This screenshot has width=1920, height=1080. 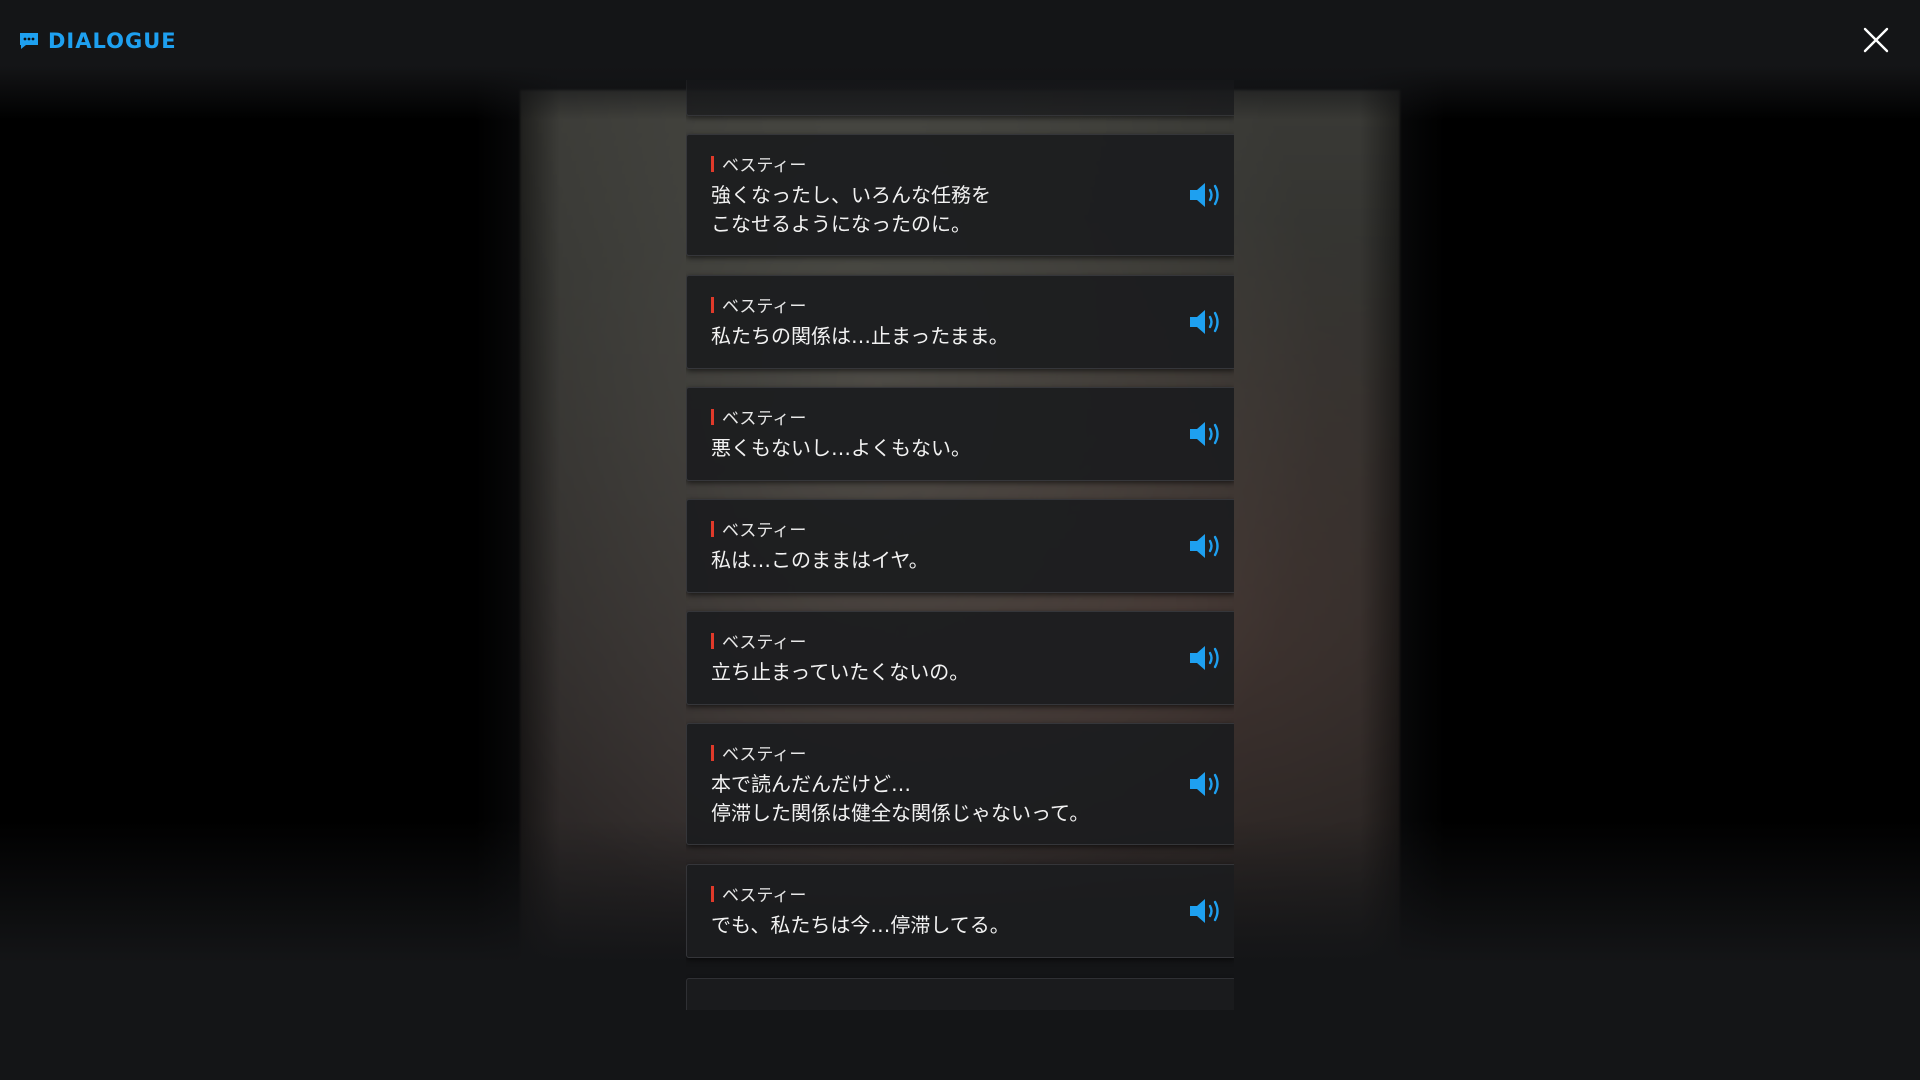 I want to click on dialogue-entry: ベスティー 立ち止まっていたくないの。, so click(x=960, y=658).